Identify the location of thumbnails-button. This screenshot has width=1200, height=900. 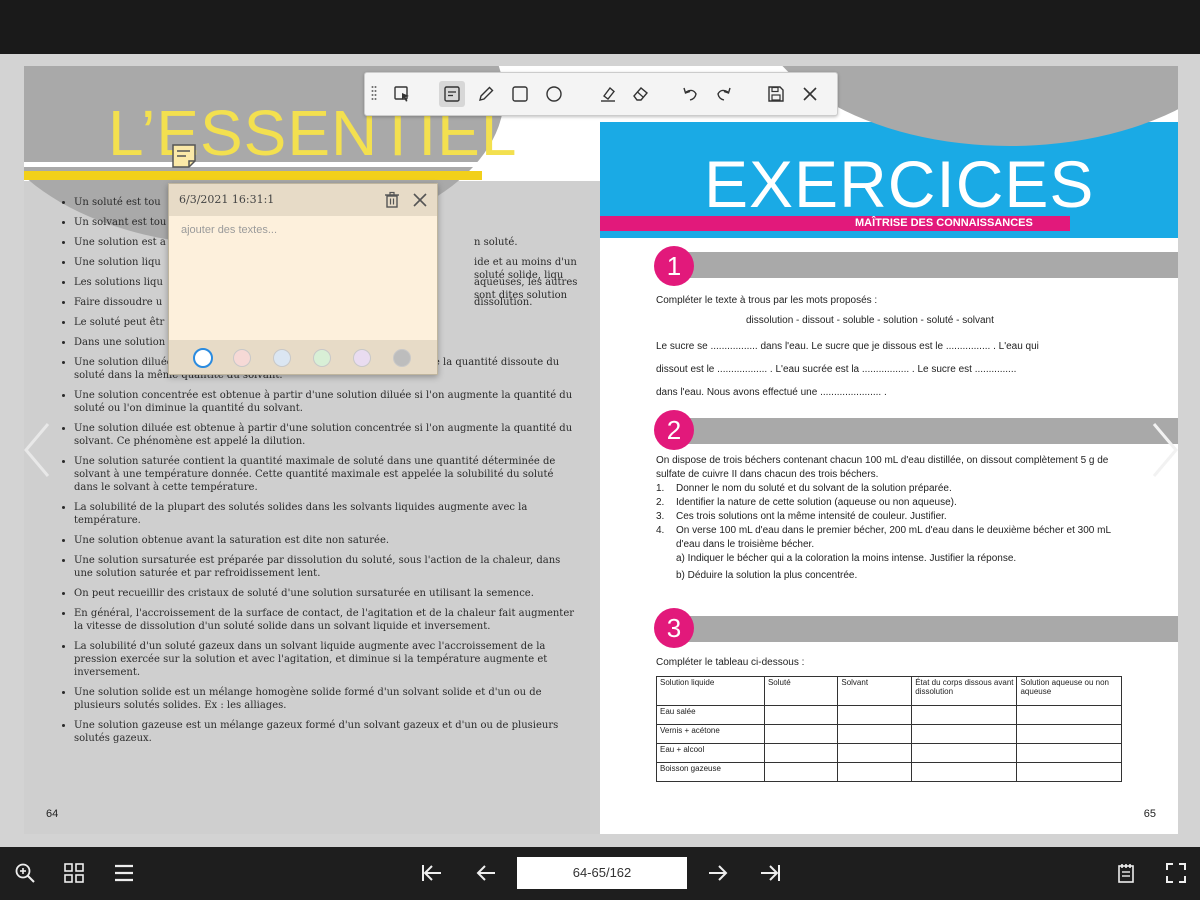
(74, 873).